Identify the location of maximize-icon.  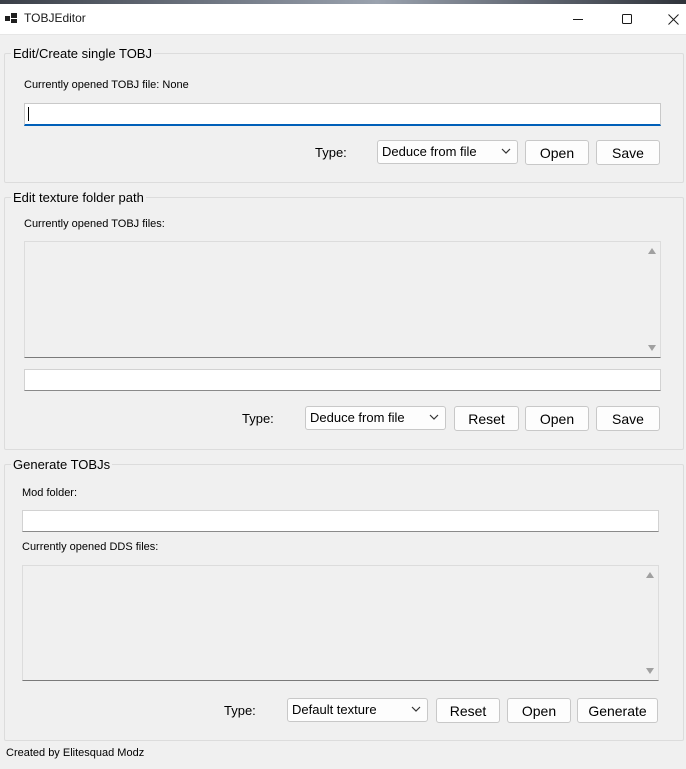
(626, 18).